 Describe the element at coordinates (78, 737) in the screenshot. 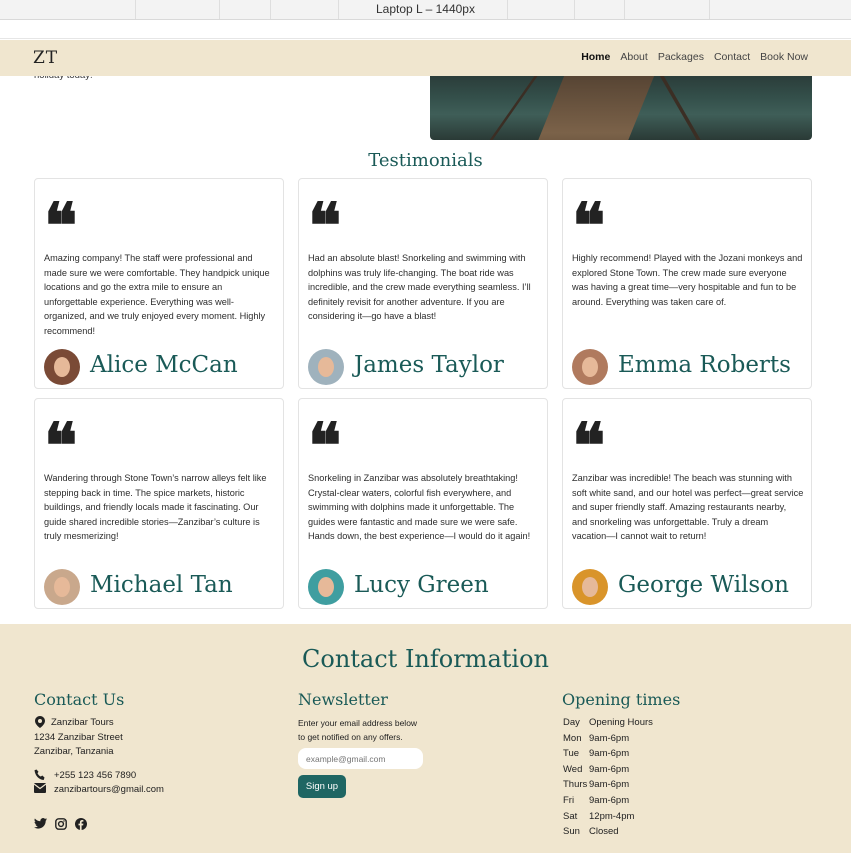

I see `address-street: 1234 Zanzibar Street` at that location.